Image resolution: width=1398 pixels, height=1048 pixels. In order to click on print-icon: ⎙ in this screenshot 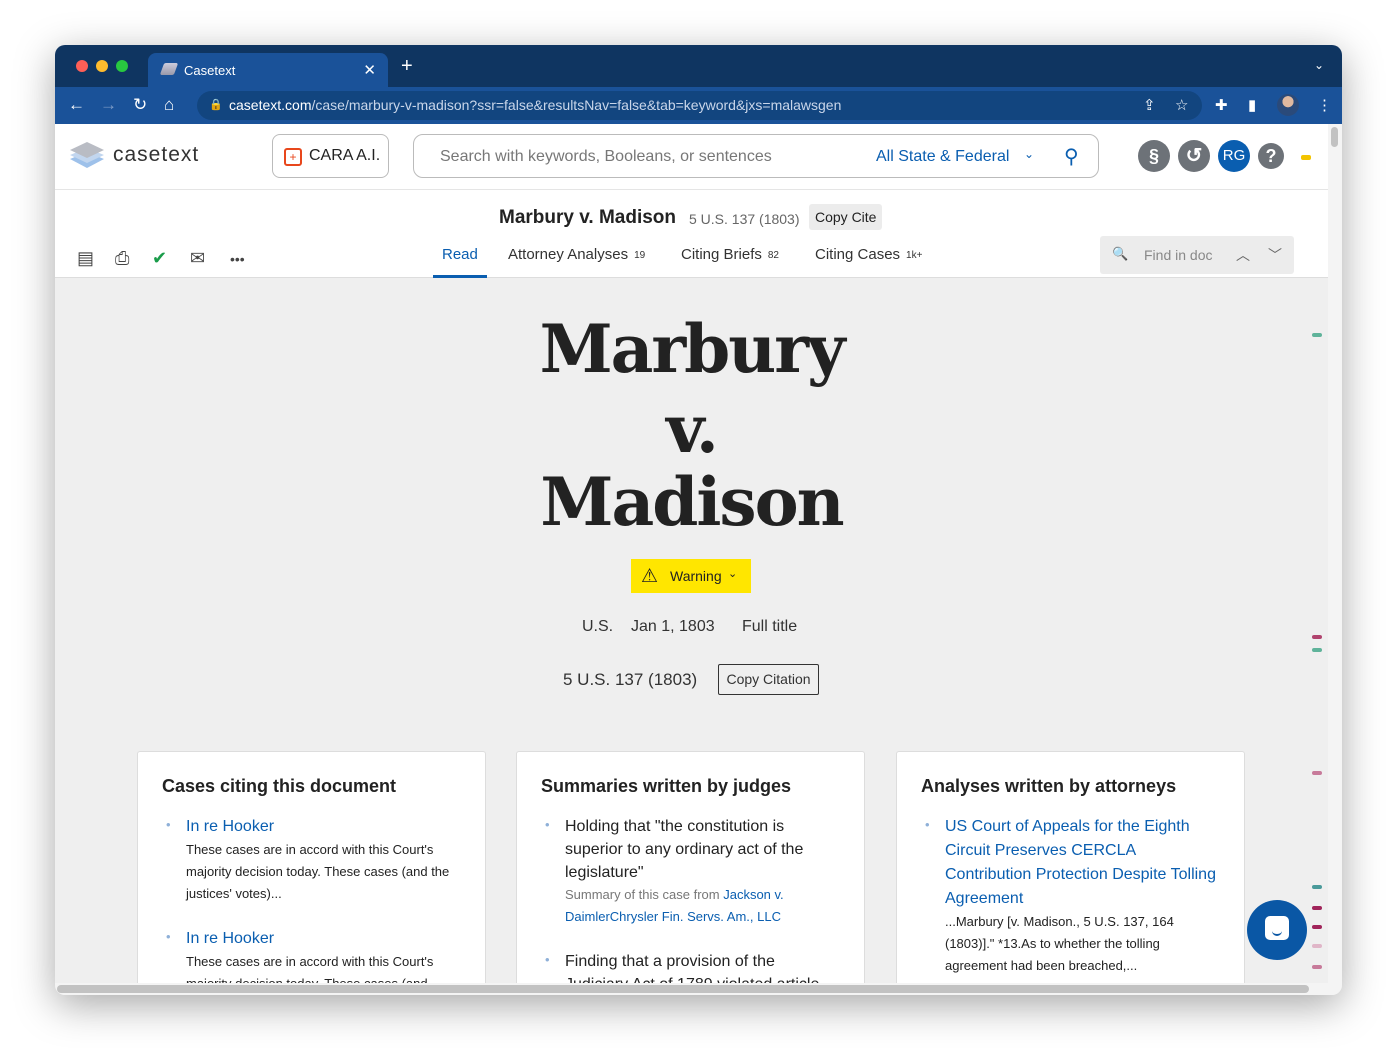, I will do `click(122, 258)`.